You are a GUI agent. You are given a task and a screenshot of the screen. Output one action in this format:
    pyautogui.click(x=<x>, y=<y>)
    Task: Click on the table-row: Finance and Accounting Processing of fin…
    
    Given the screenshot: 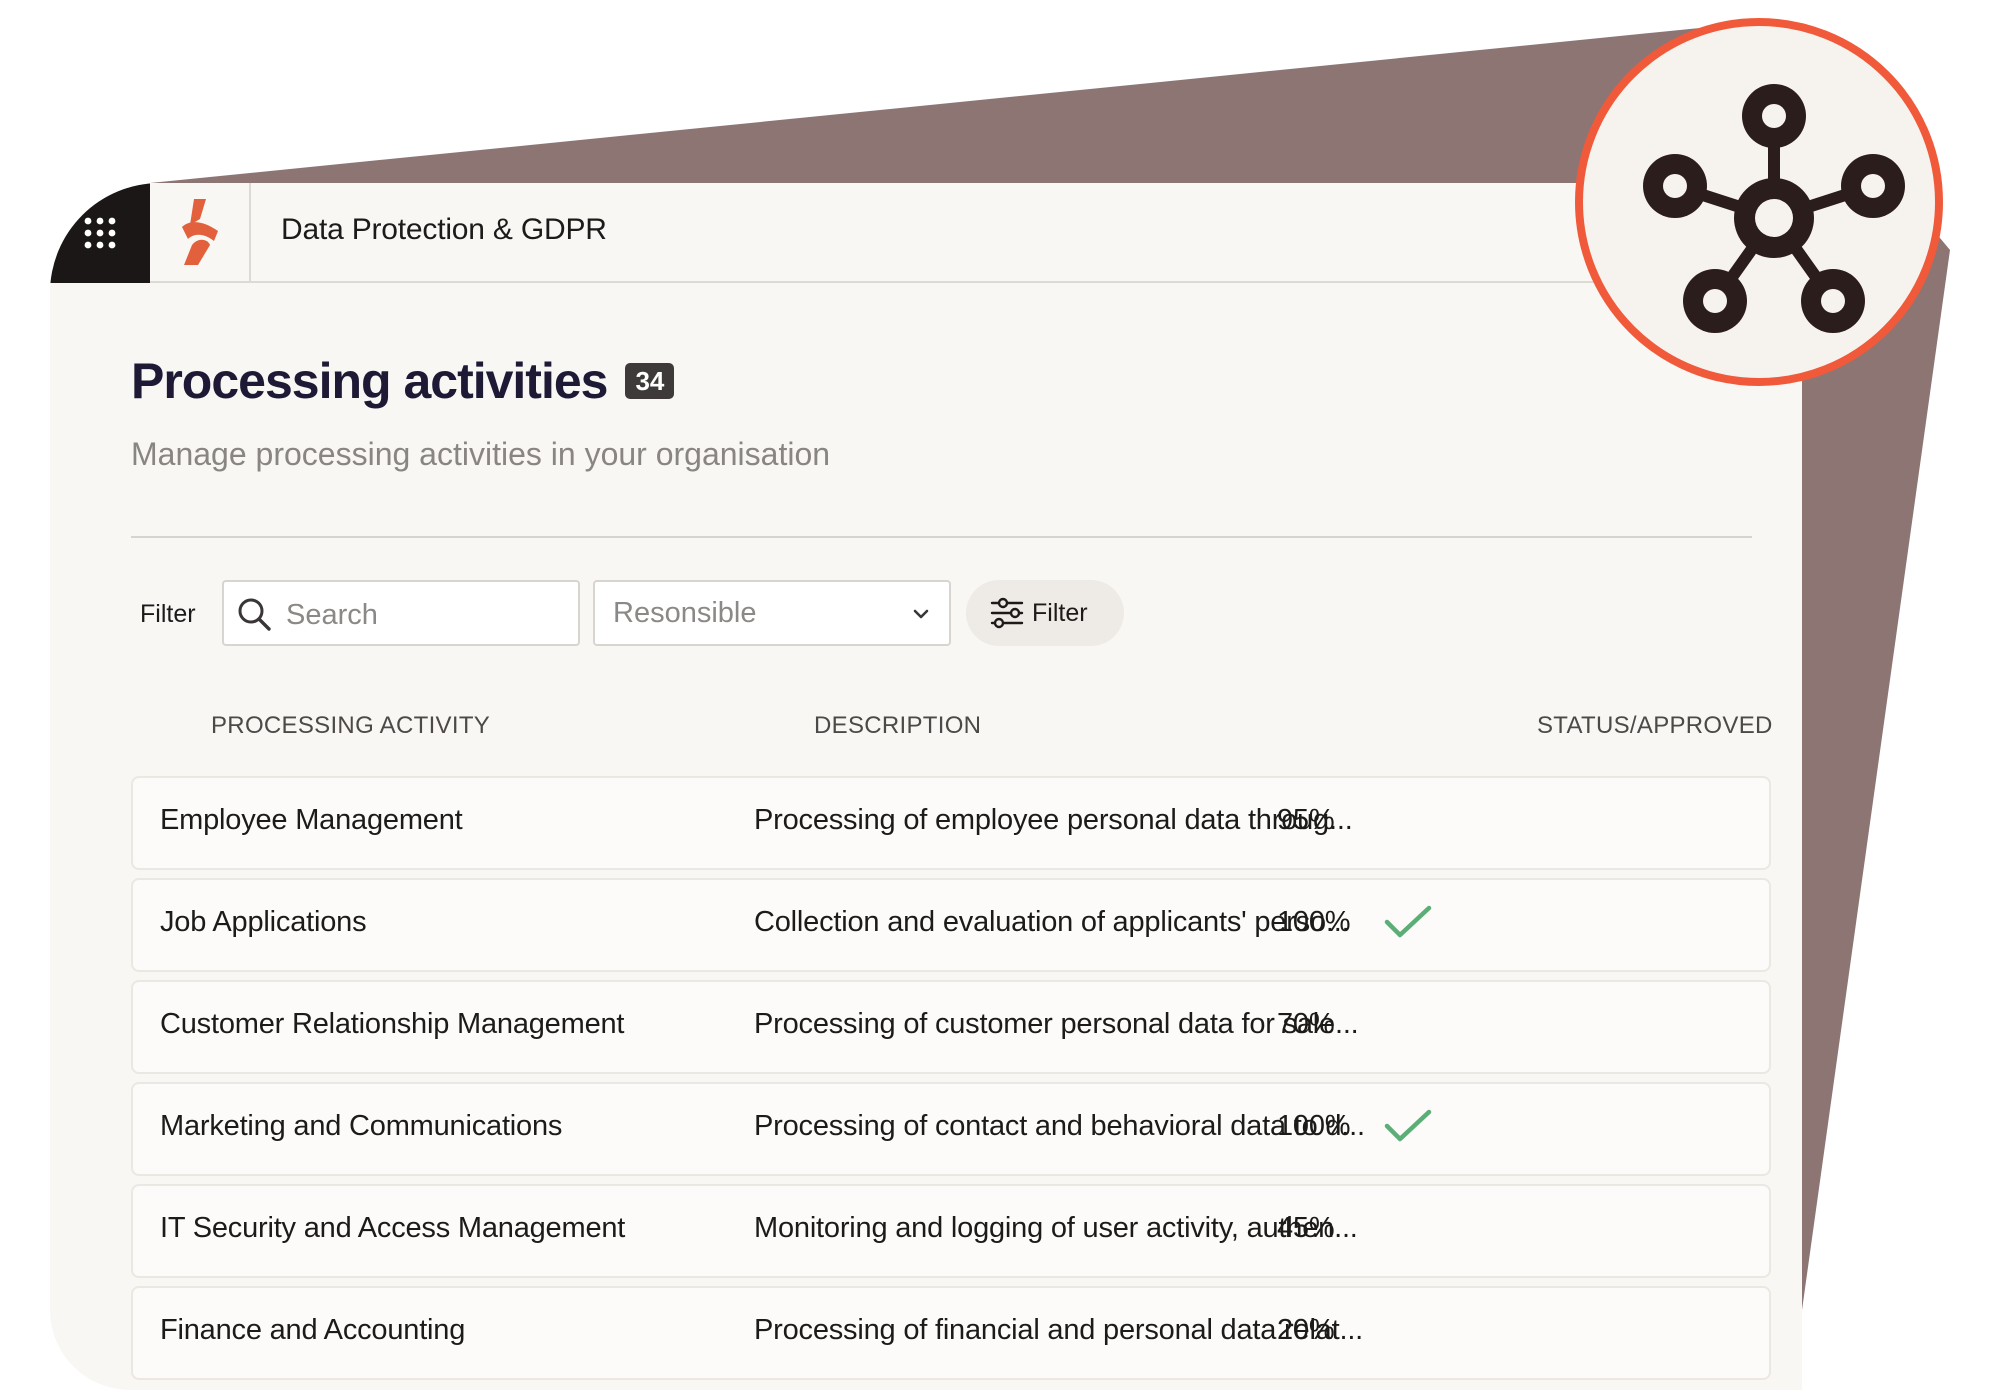 What is the action you would take?
    pyautogui.click(x=951, y=1333)
    